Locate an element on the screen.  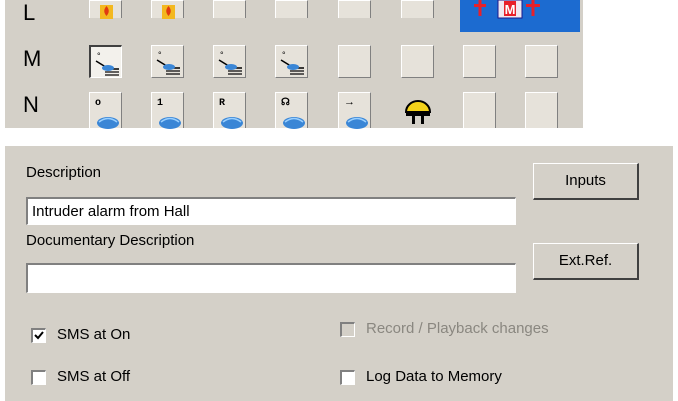
sensor-cell-1: 1 is located at coordinates (167, 110).